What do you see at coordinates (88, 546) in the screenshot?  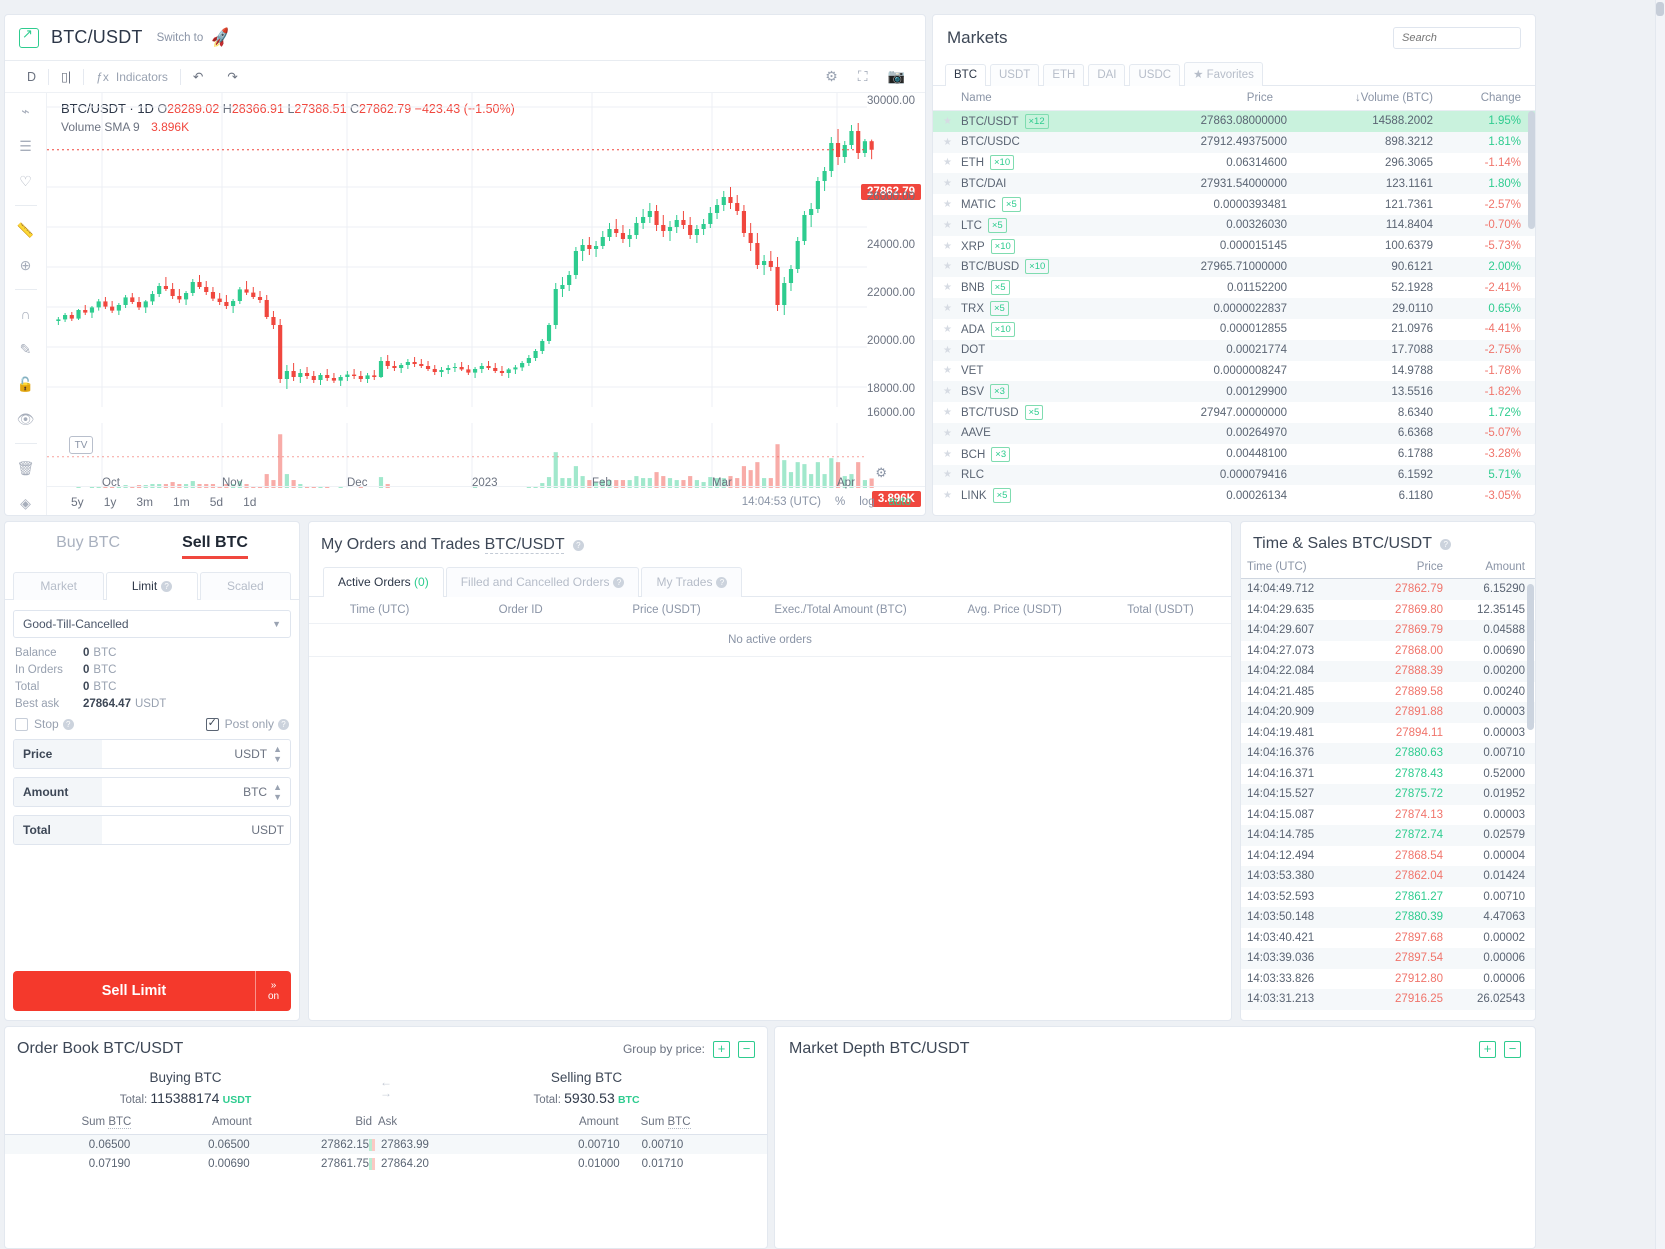 I see `tab-buy: Buy BTC` at bounding box center [88, 546].